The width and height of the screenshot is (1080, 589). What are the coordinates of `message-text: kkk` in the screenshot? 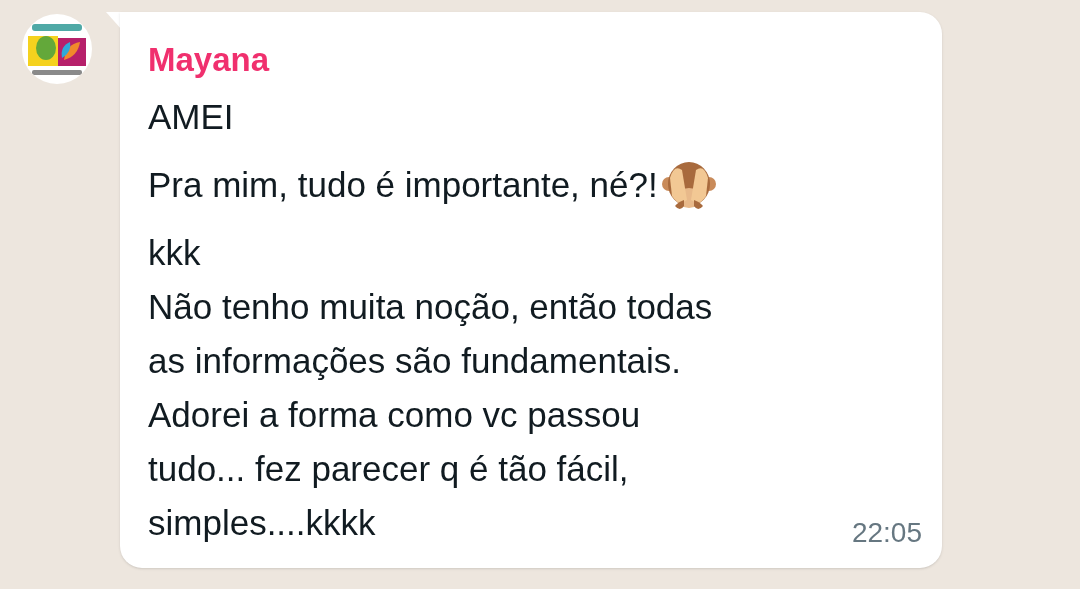 It's located at (174, 253).